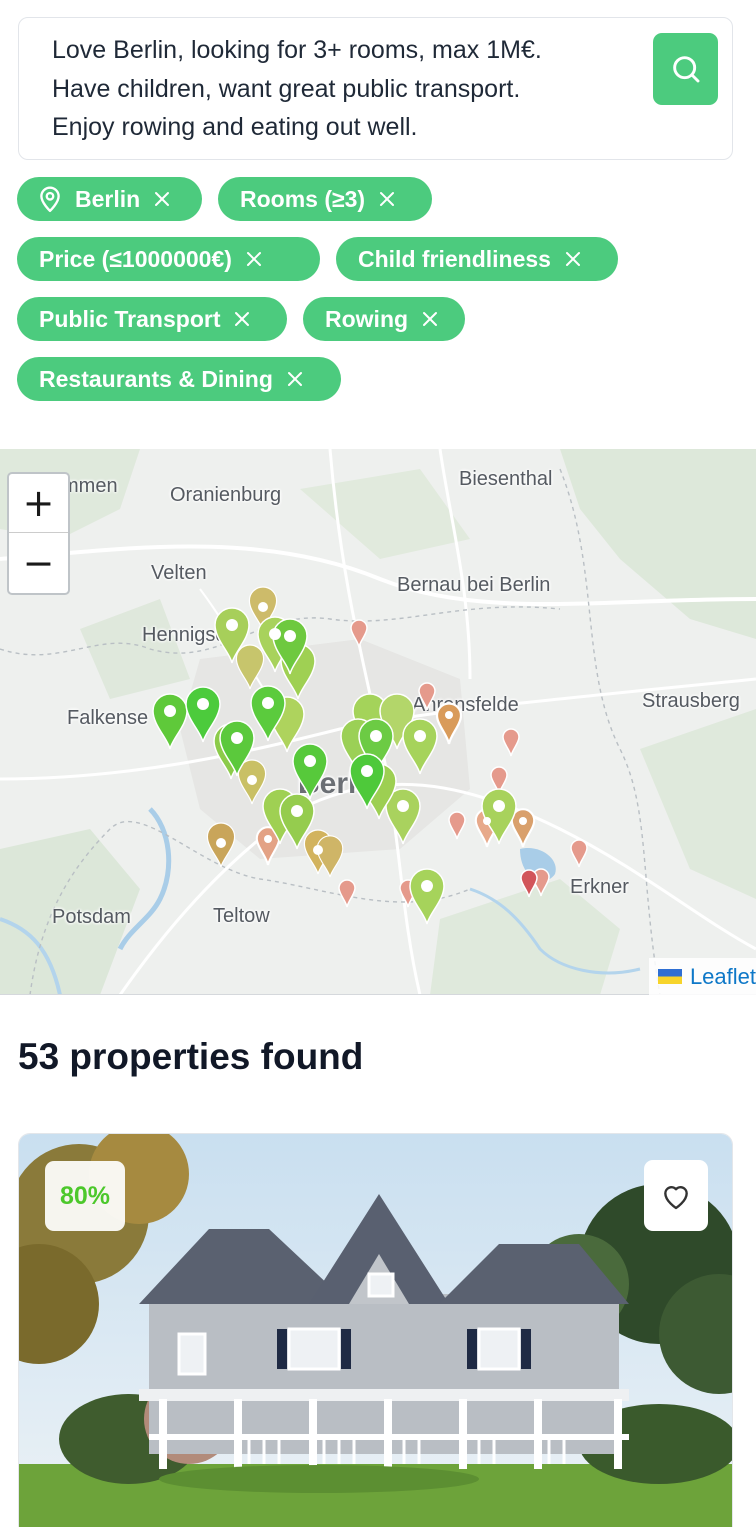  Describe the element at coordinates (50, 199) in the screenshot. I see `map-pin-icon` at that location.